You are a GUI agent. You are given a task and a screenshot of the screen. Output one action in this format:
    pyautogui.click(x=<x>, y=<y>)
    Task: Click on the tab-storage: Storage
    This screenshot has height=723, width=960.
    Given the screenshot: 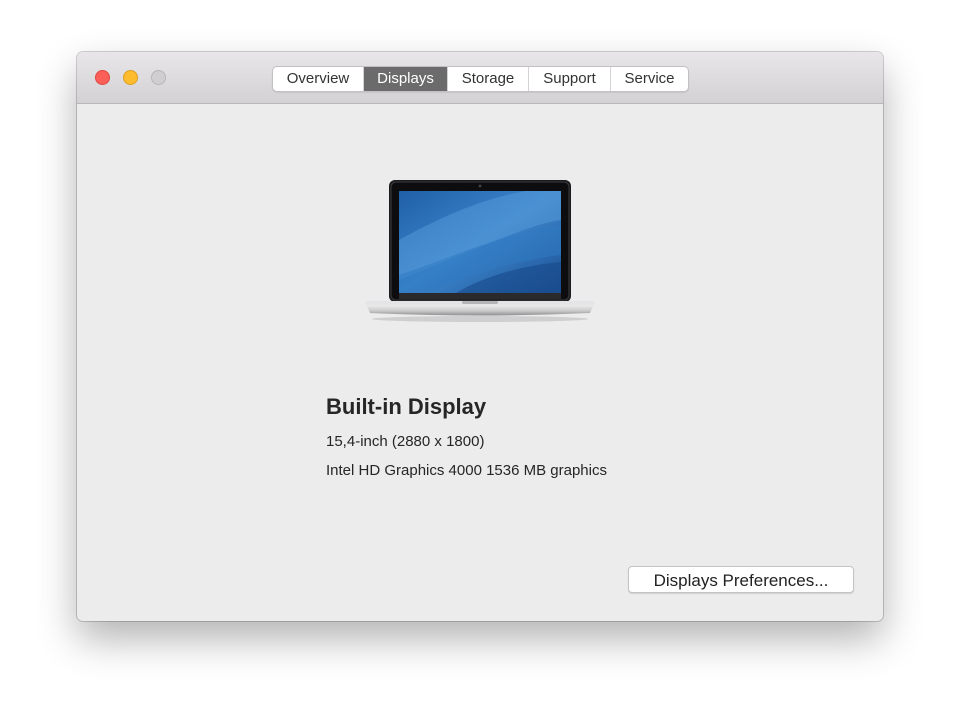 What is the action you would take?
    pyautogui.click(x=488, y=79)
    